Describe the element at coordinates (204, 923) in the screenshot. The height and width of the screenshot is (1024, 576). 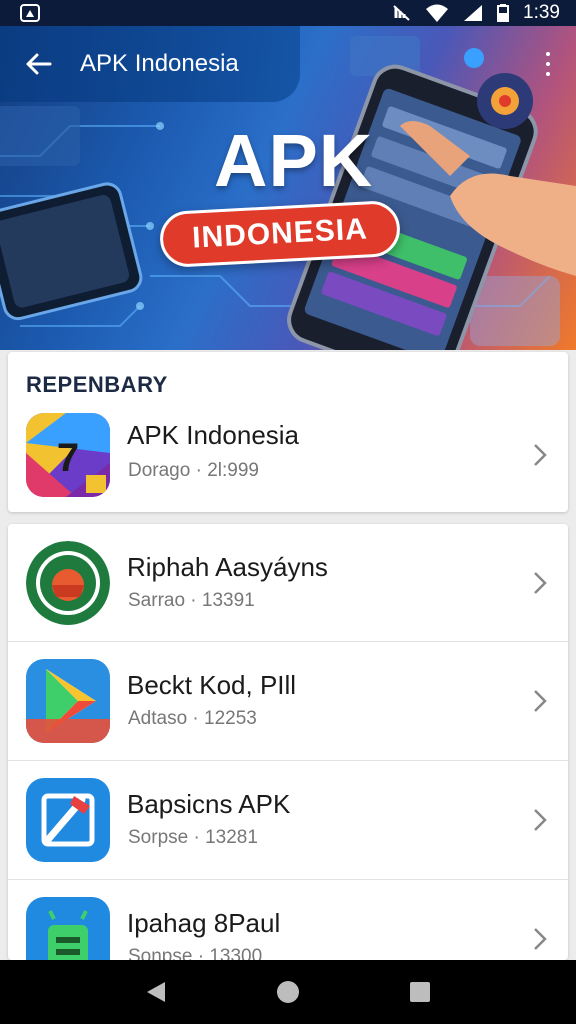
I see `app-name: Ipahag 8Paul` at that location.